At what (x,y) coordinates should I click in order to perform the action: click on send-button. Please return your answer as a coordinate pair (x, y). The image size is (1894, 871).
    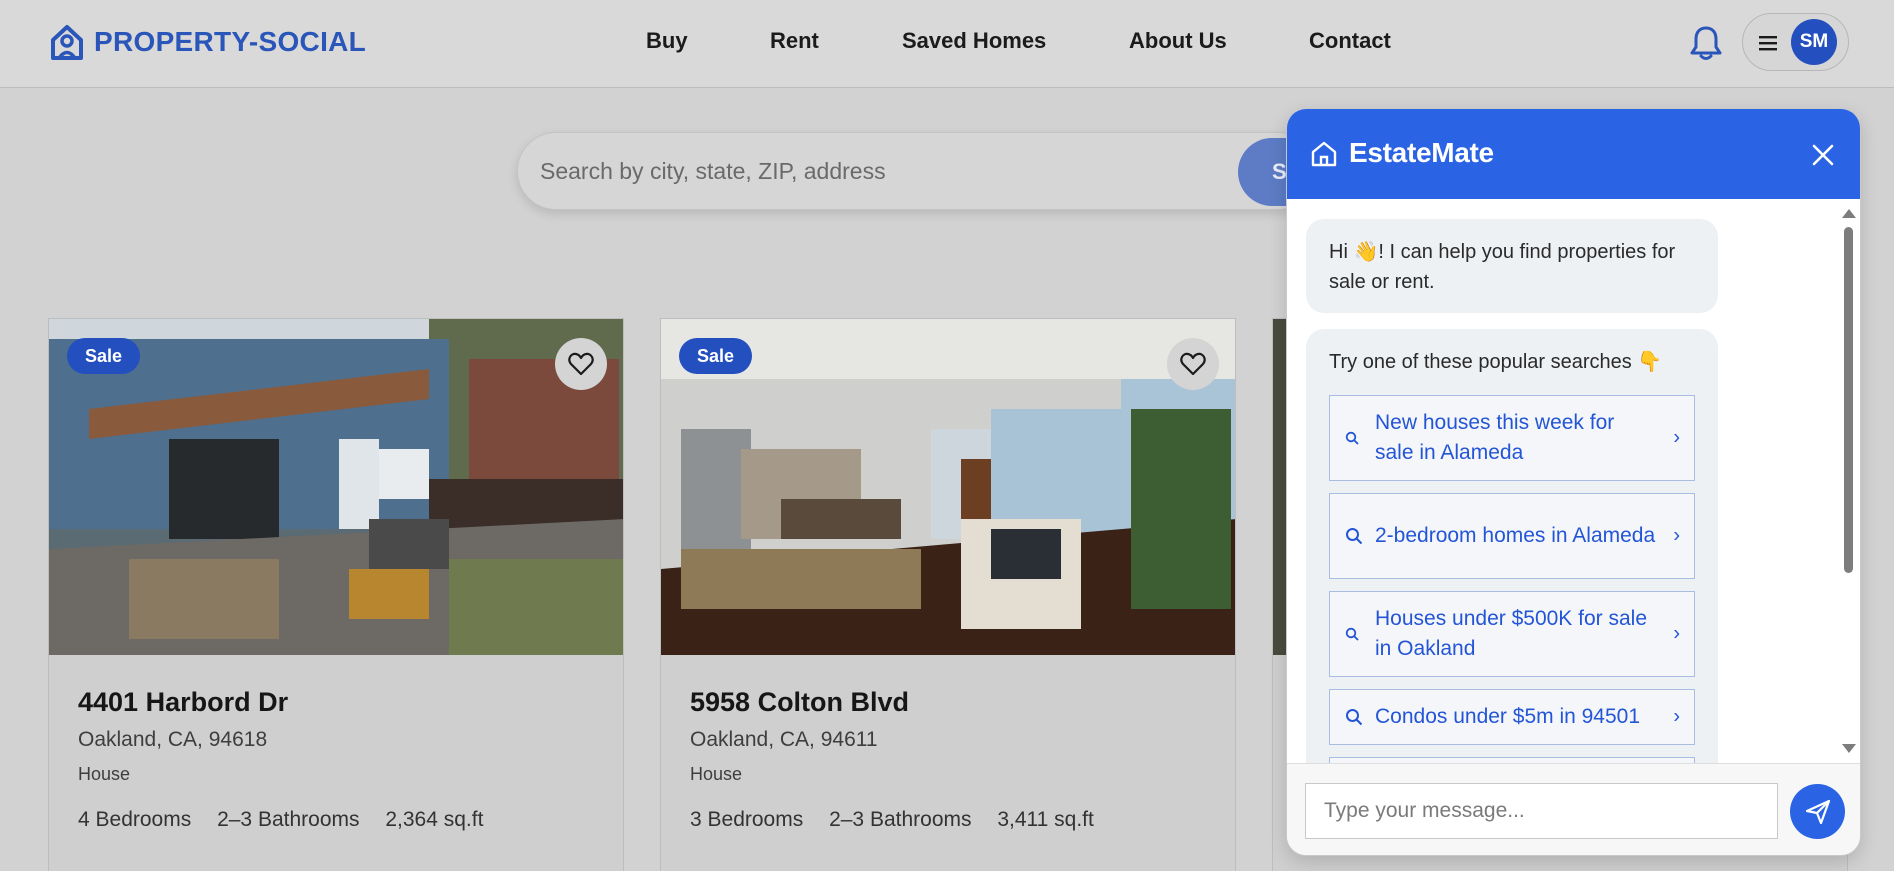
    Looking at the image, I should click on (1817, 811).